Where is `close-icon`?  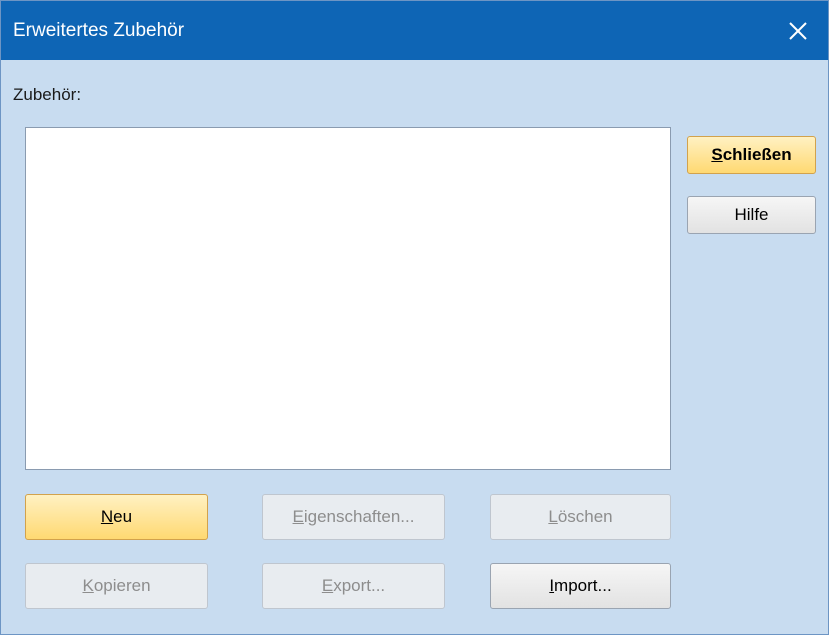
close-icon is located at coordinates (798, 30).